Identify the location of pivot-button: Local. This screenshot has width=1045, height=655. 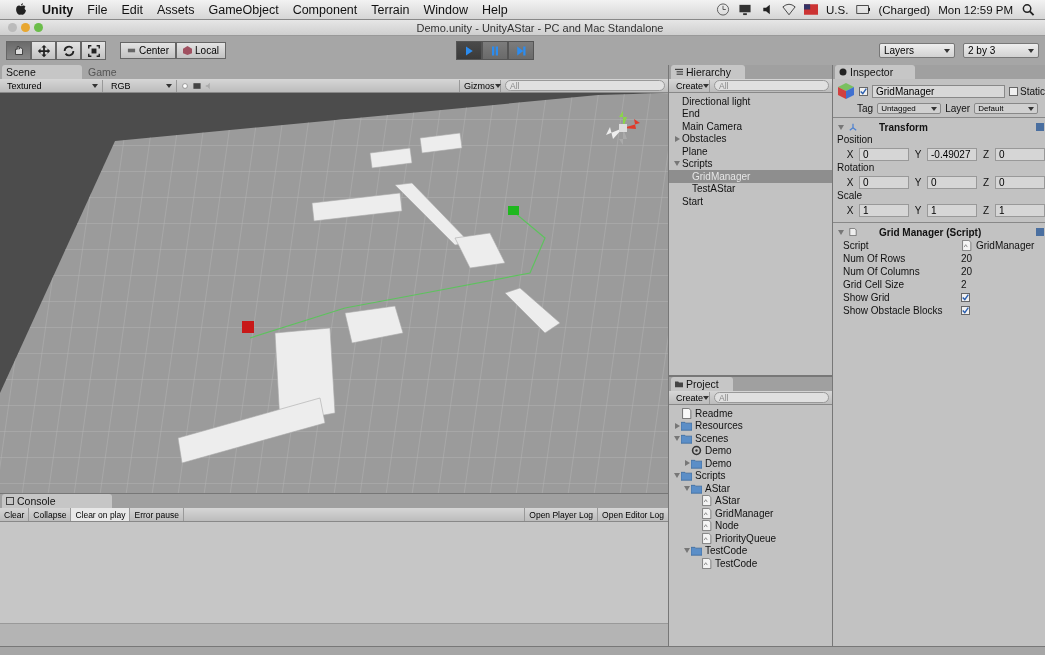
(201, 50).